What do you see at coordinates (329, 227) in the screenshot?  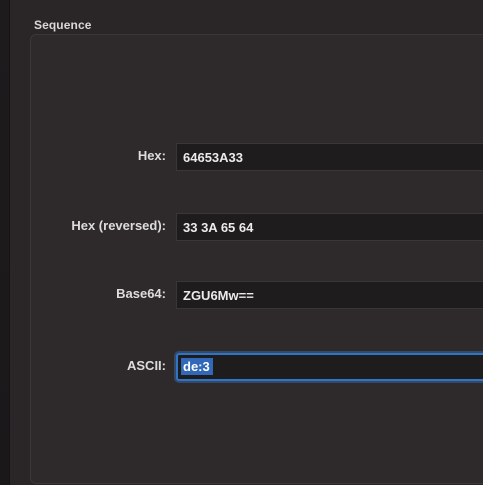 I see `hex-reversed-field` at bounding box center [329, 227].